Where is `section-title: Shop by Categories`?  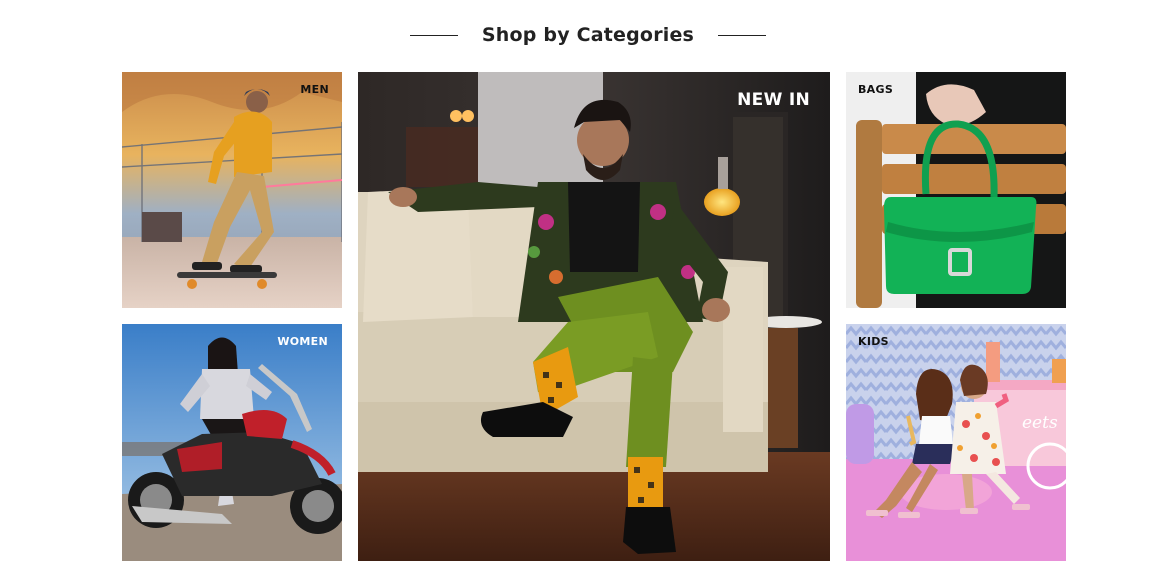
section-title: Shop by Categories is located at coordinates (588, 35).